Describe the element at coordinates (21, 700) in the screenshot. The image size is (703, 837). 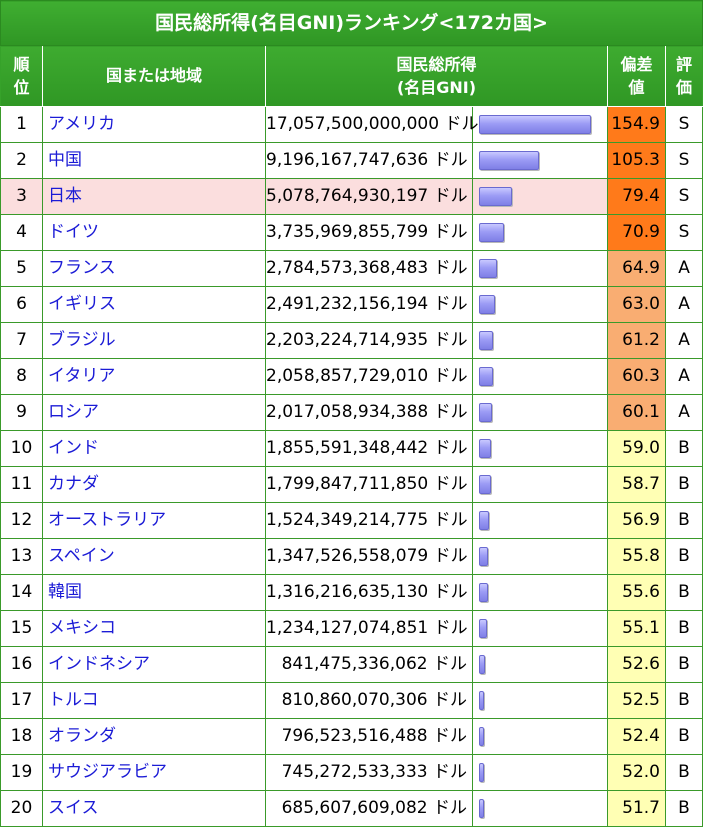
I see `rank-cell: 17` at that location.